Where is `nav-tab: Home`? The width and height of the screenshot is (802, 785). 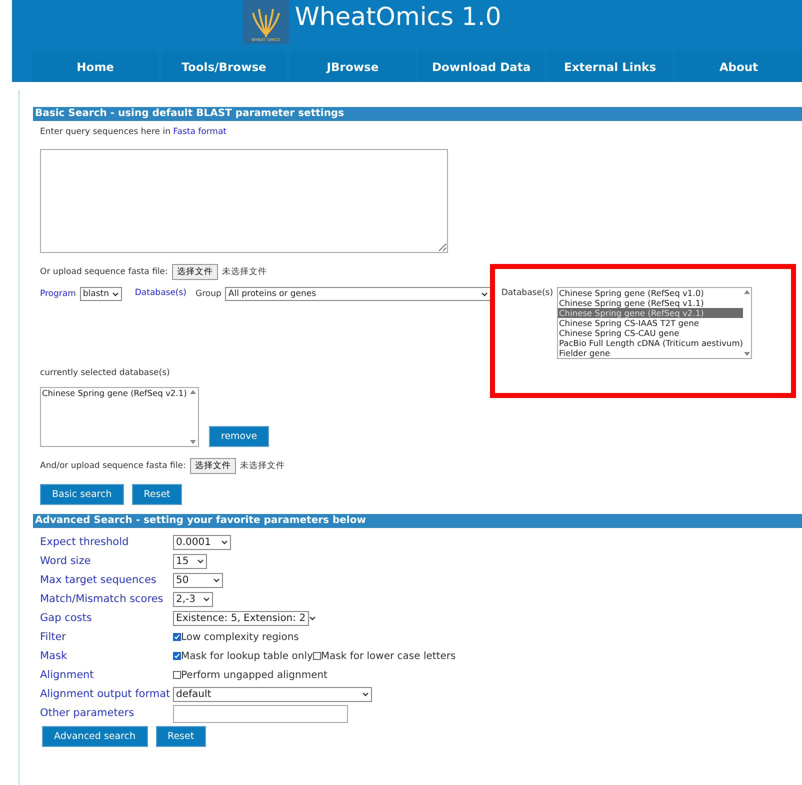
nav-tab: Home is located at coordinates (95, 66).